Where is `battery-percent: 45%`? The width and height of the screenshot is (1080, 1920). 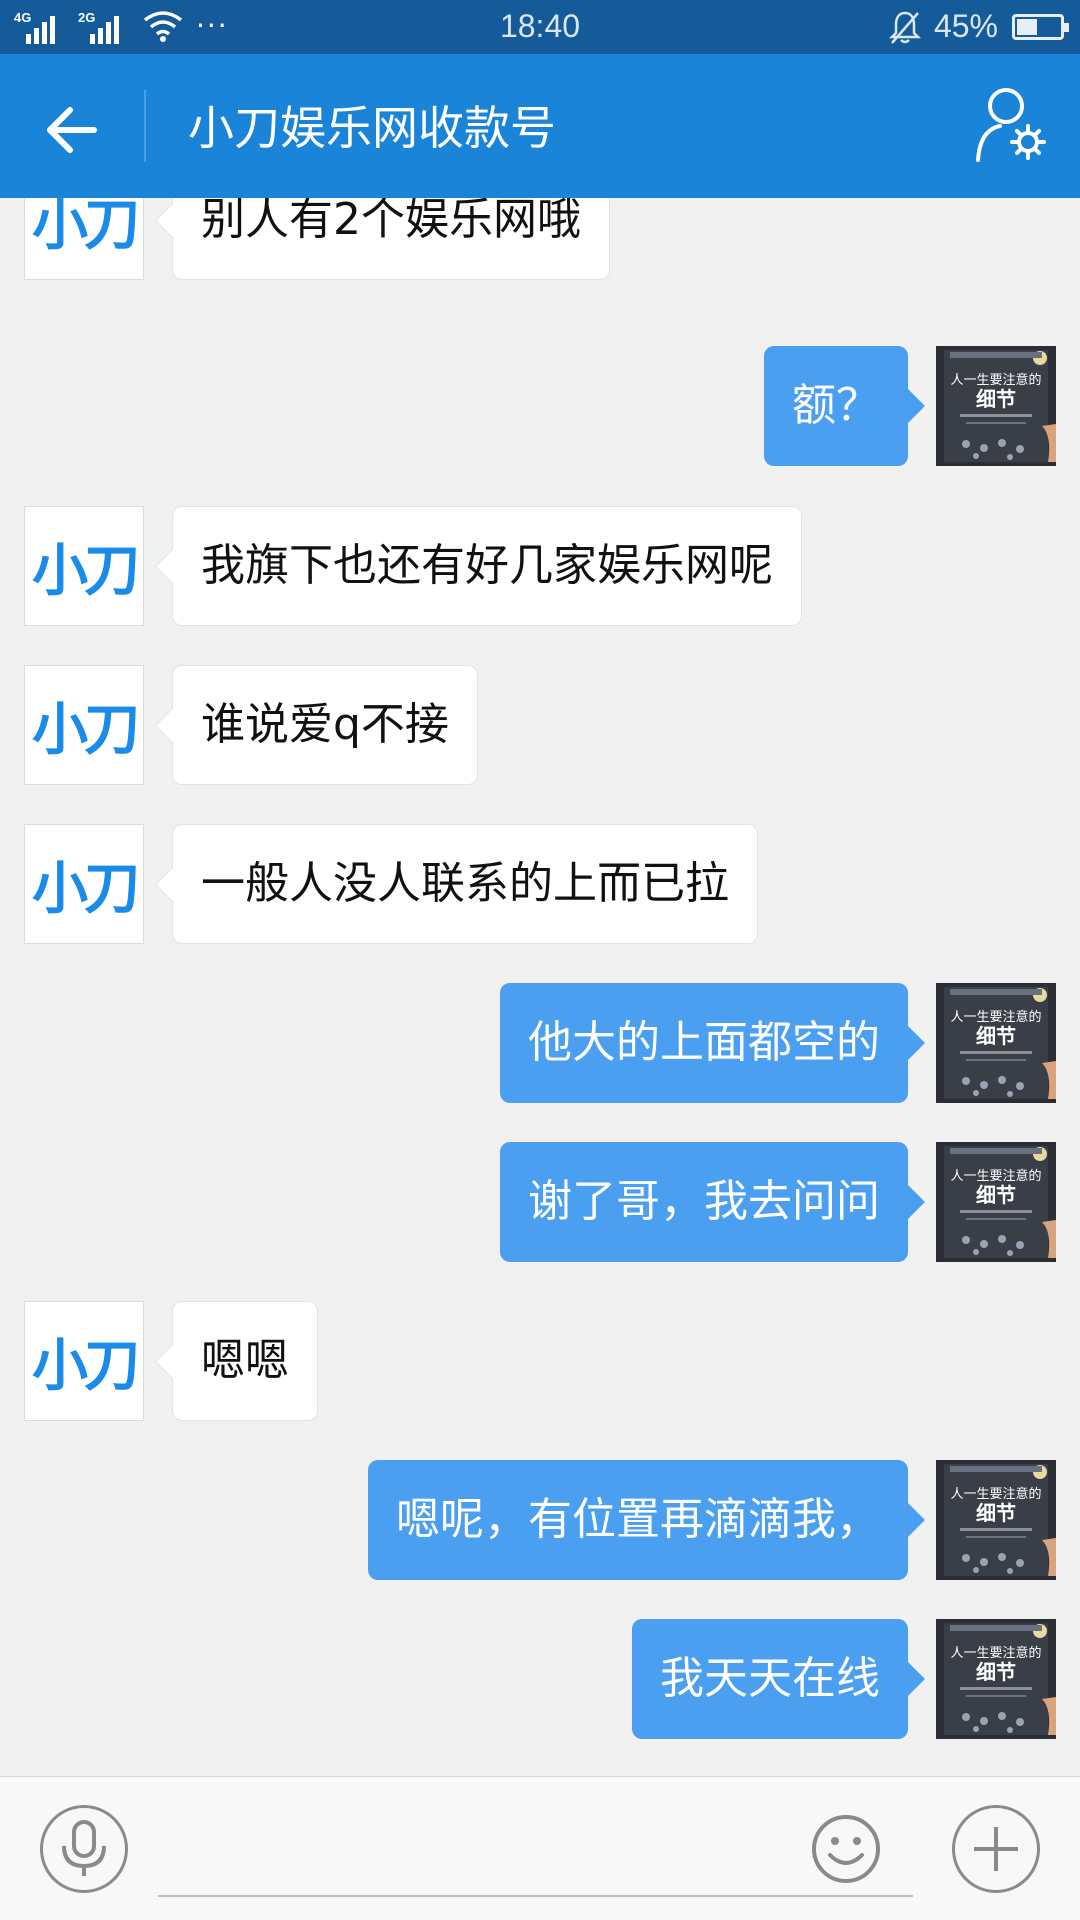 battery-percent: 45% is located at coordinates (965, 26).